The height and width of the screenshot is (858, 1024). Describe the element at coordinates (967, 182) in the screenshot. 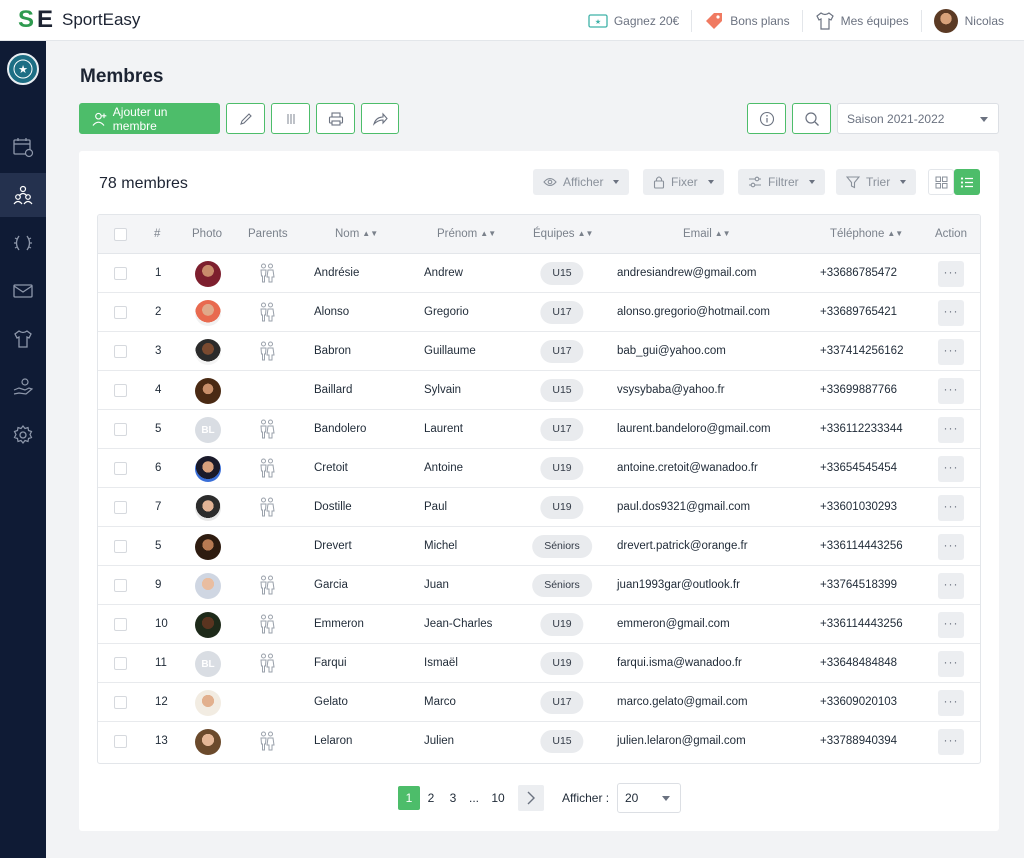

I see `list-view-button` at that location.